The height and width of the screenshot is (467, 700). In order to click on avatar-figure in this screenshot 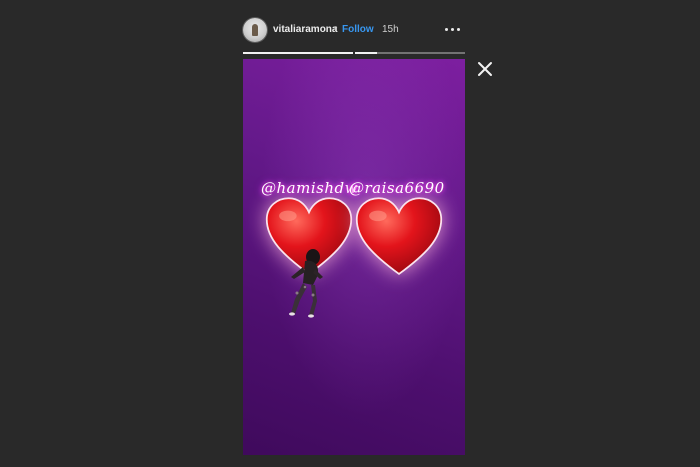, I will do `click(255, 30)`.